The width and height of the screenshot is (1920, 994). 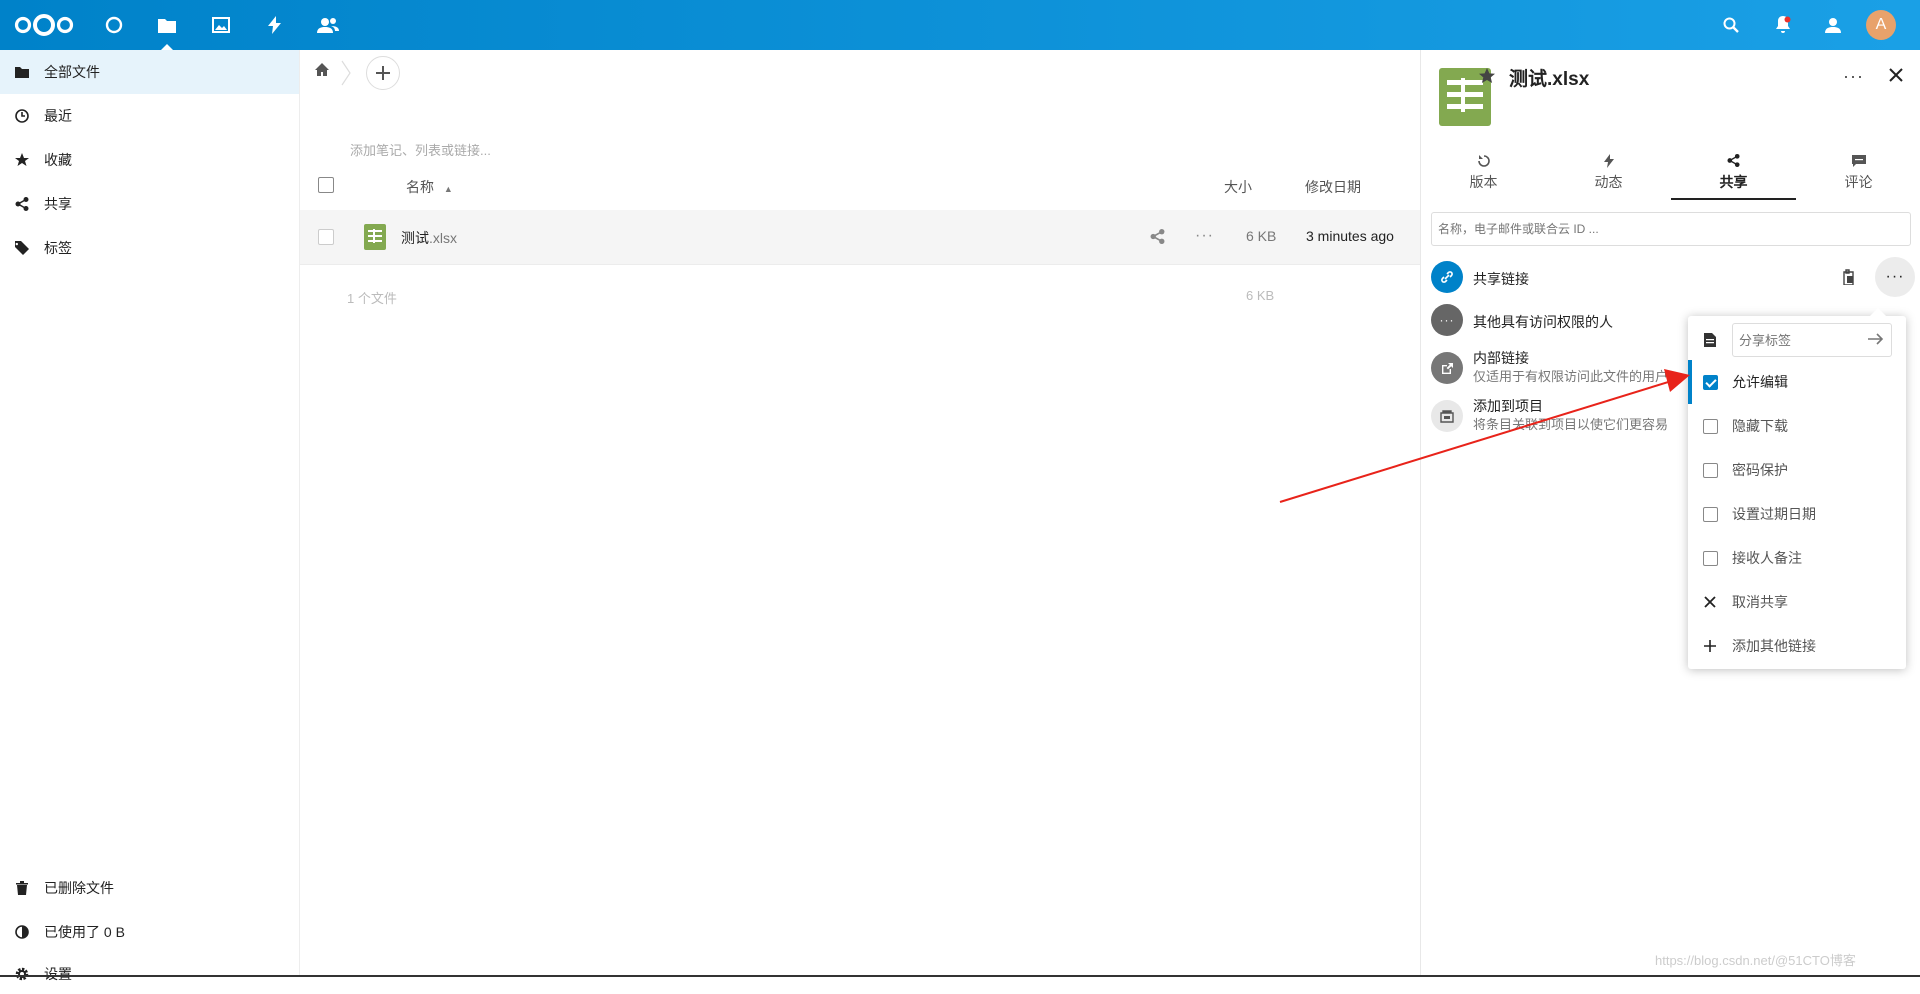 I want to click on total-size-summary: 6 KB, so click(x=1260, y=295).